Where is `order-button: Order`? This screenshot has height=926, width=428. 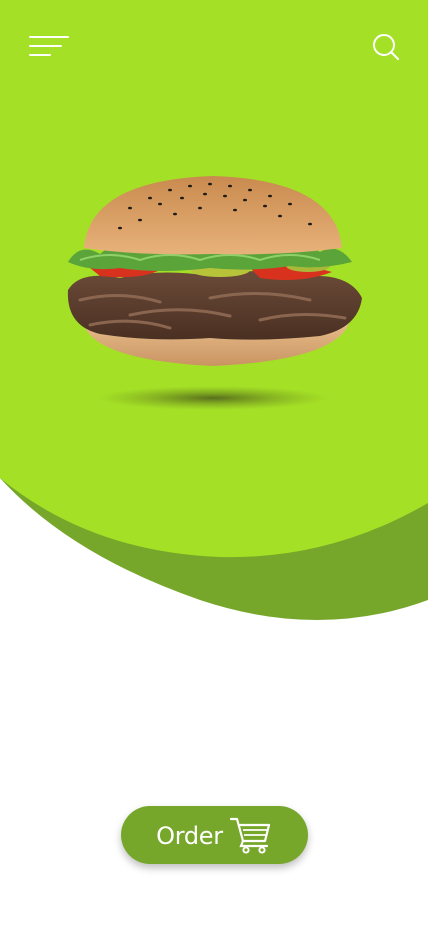
order-button: Order is located at coordinates (214, 835).